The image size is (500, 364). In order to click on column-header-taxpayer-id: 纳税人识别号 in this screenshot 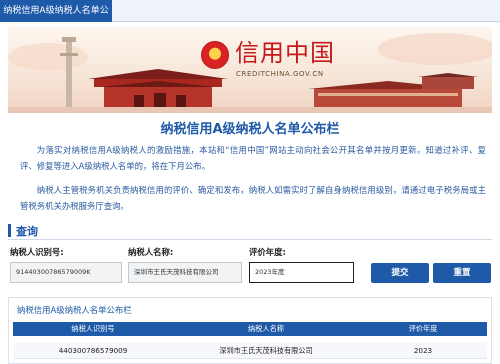, I will do `click(93, 328)`.